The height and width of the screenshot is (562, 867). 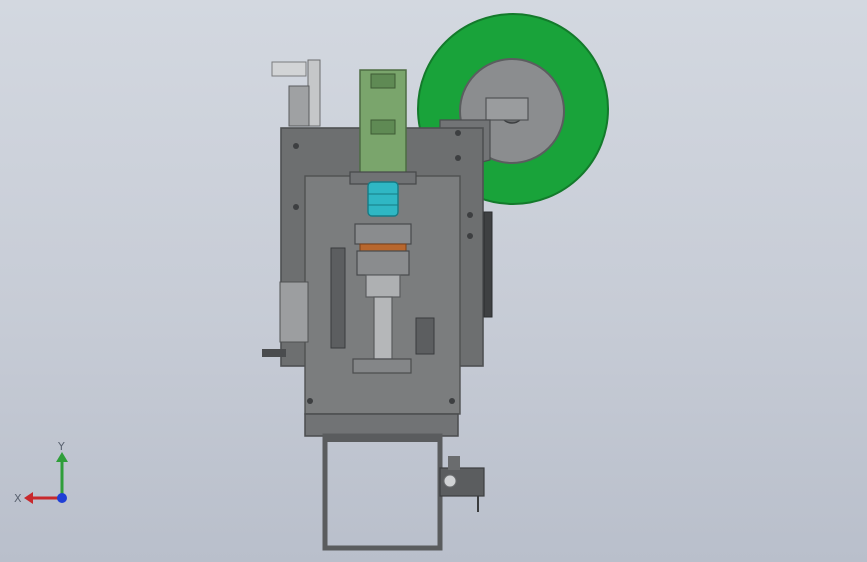 What do you see at coordinates (338, 298) in the screenshot?
I see `left-guide` at bounding box center [338, 298].